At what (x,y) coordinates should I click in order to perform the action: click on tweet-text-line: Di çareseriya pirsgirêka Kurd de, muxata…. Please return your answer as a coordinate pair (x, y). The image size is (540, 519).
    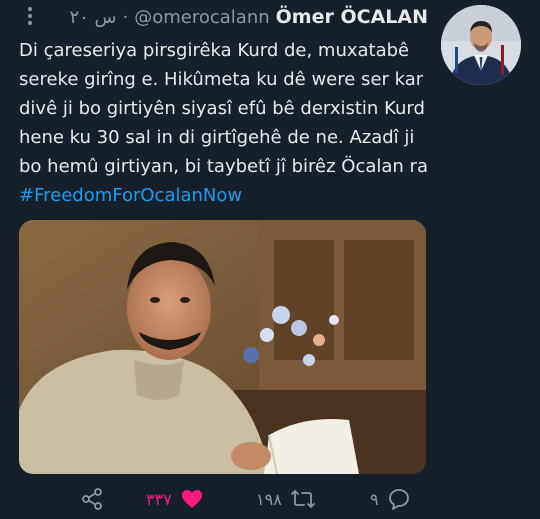
    Looking at the image, I should click on (214, 50).